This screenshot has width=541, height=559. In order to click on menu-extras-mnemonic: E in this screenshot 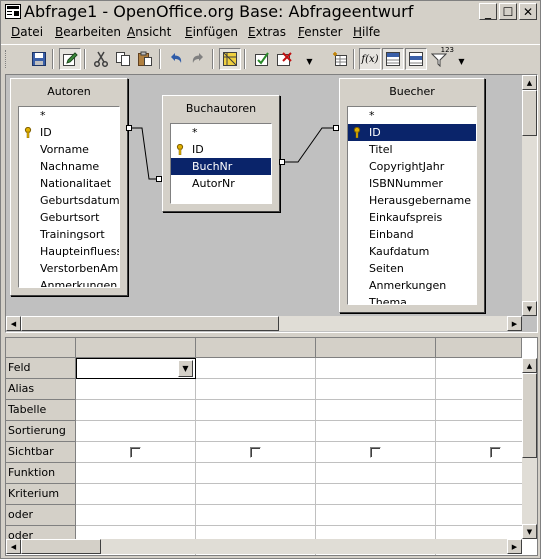, I will do `click(252, 32)`.